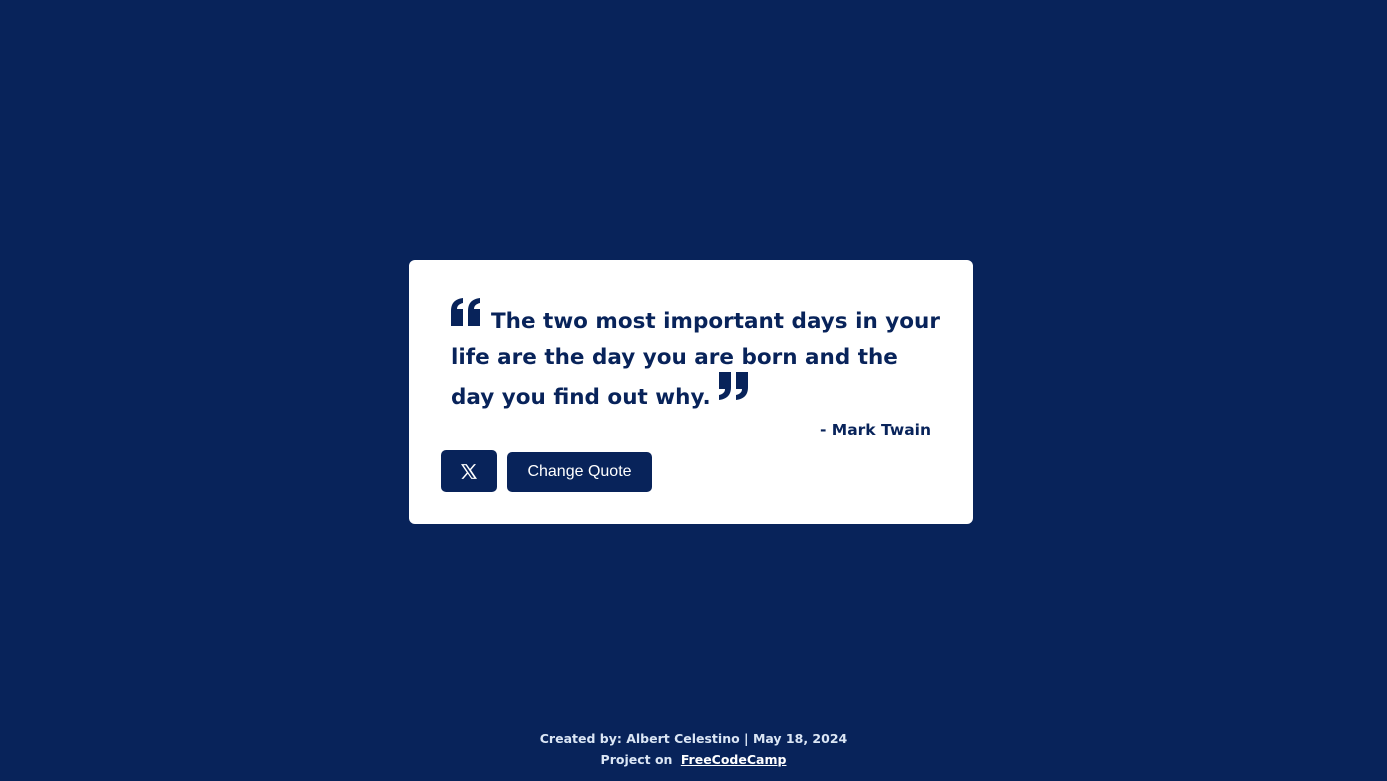 This screenshot has width=1387, height=781. What do you see at coordinates (733, 388) in the screenshot?
I see `quote-right-icon` at bounding box center [733, 388].